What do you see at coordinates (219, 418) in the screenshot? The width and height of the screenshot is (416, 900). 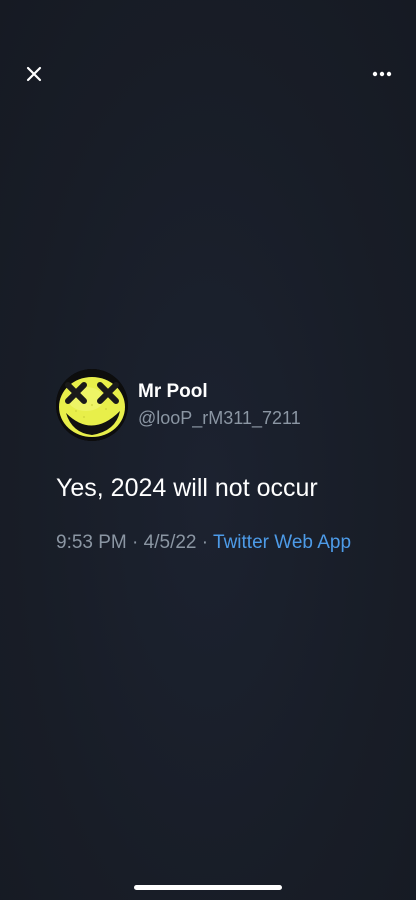 I see `author-handle: @looP_rM311_7211` at bounding box center [219, 418].